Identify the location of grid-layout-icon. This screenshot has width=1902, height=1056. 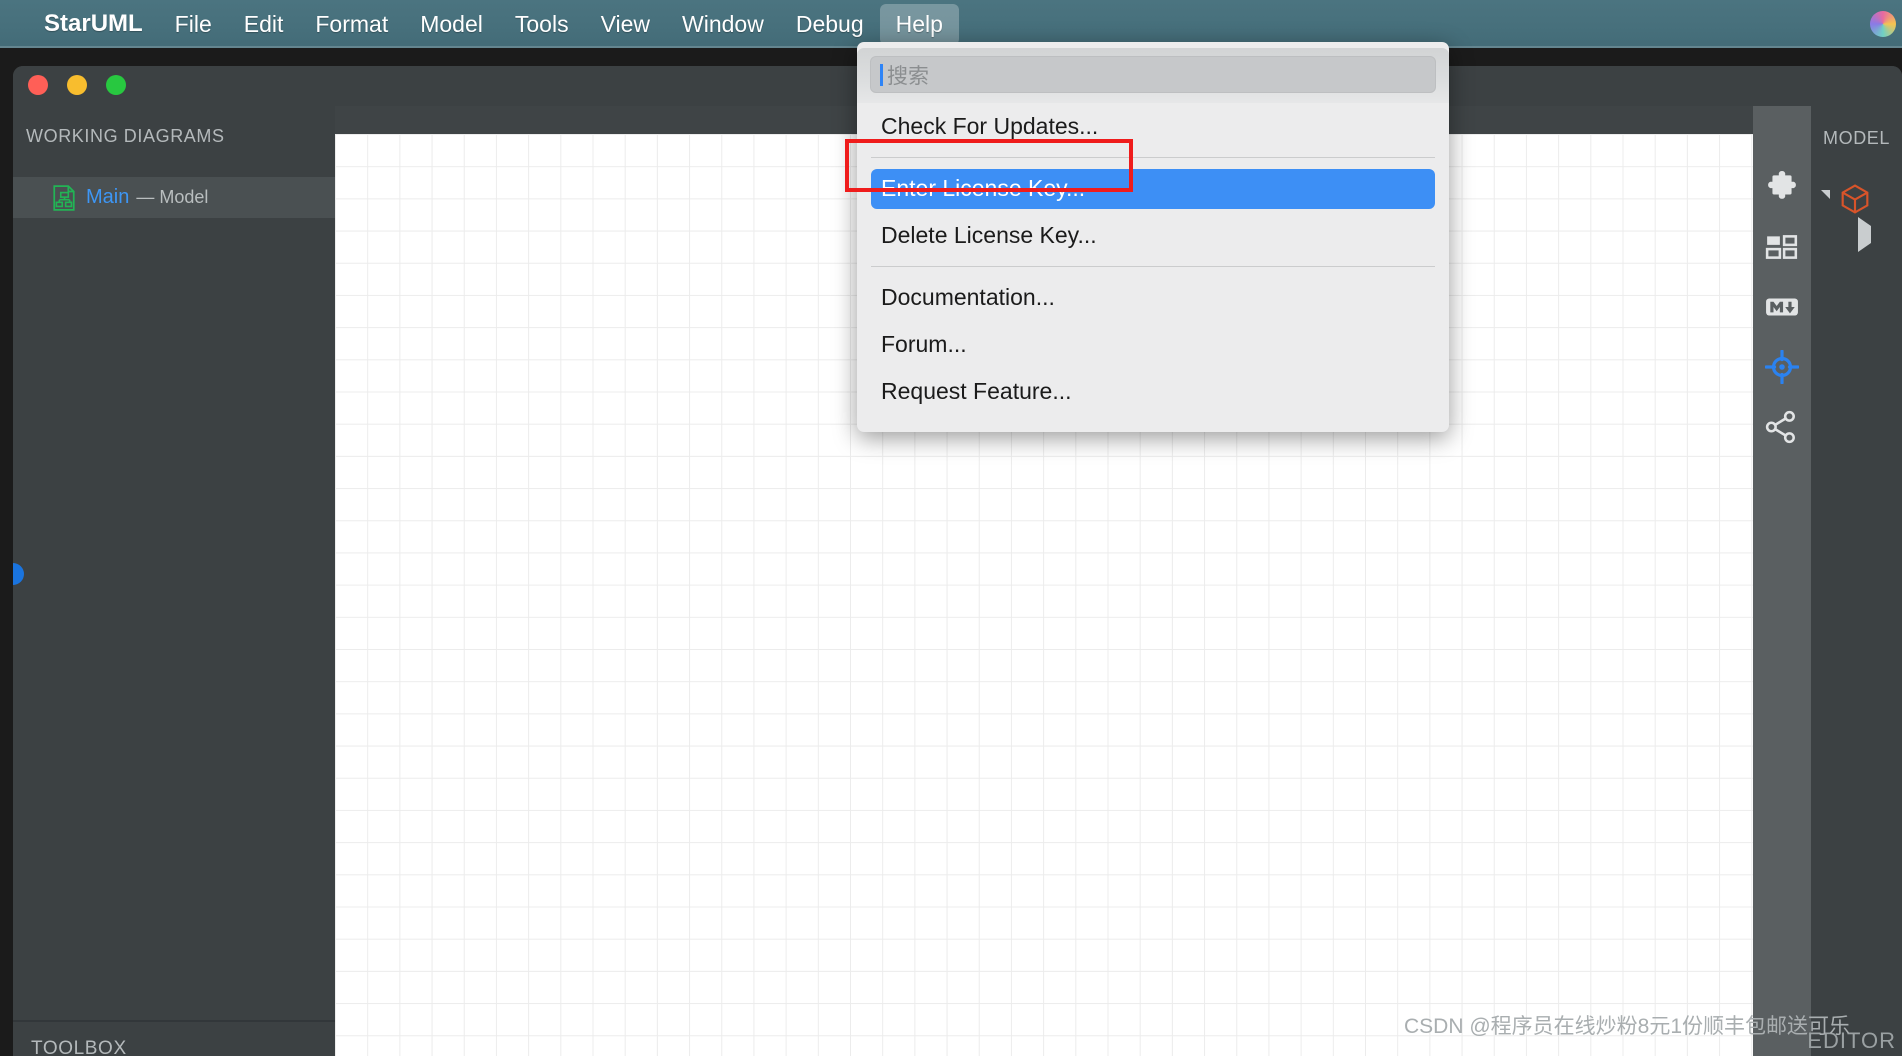
(1782, 247).